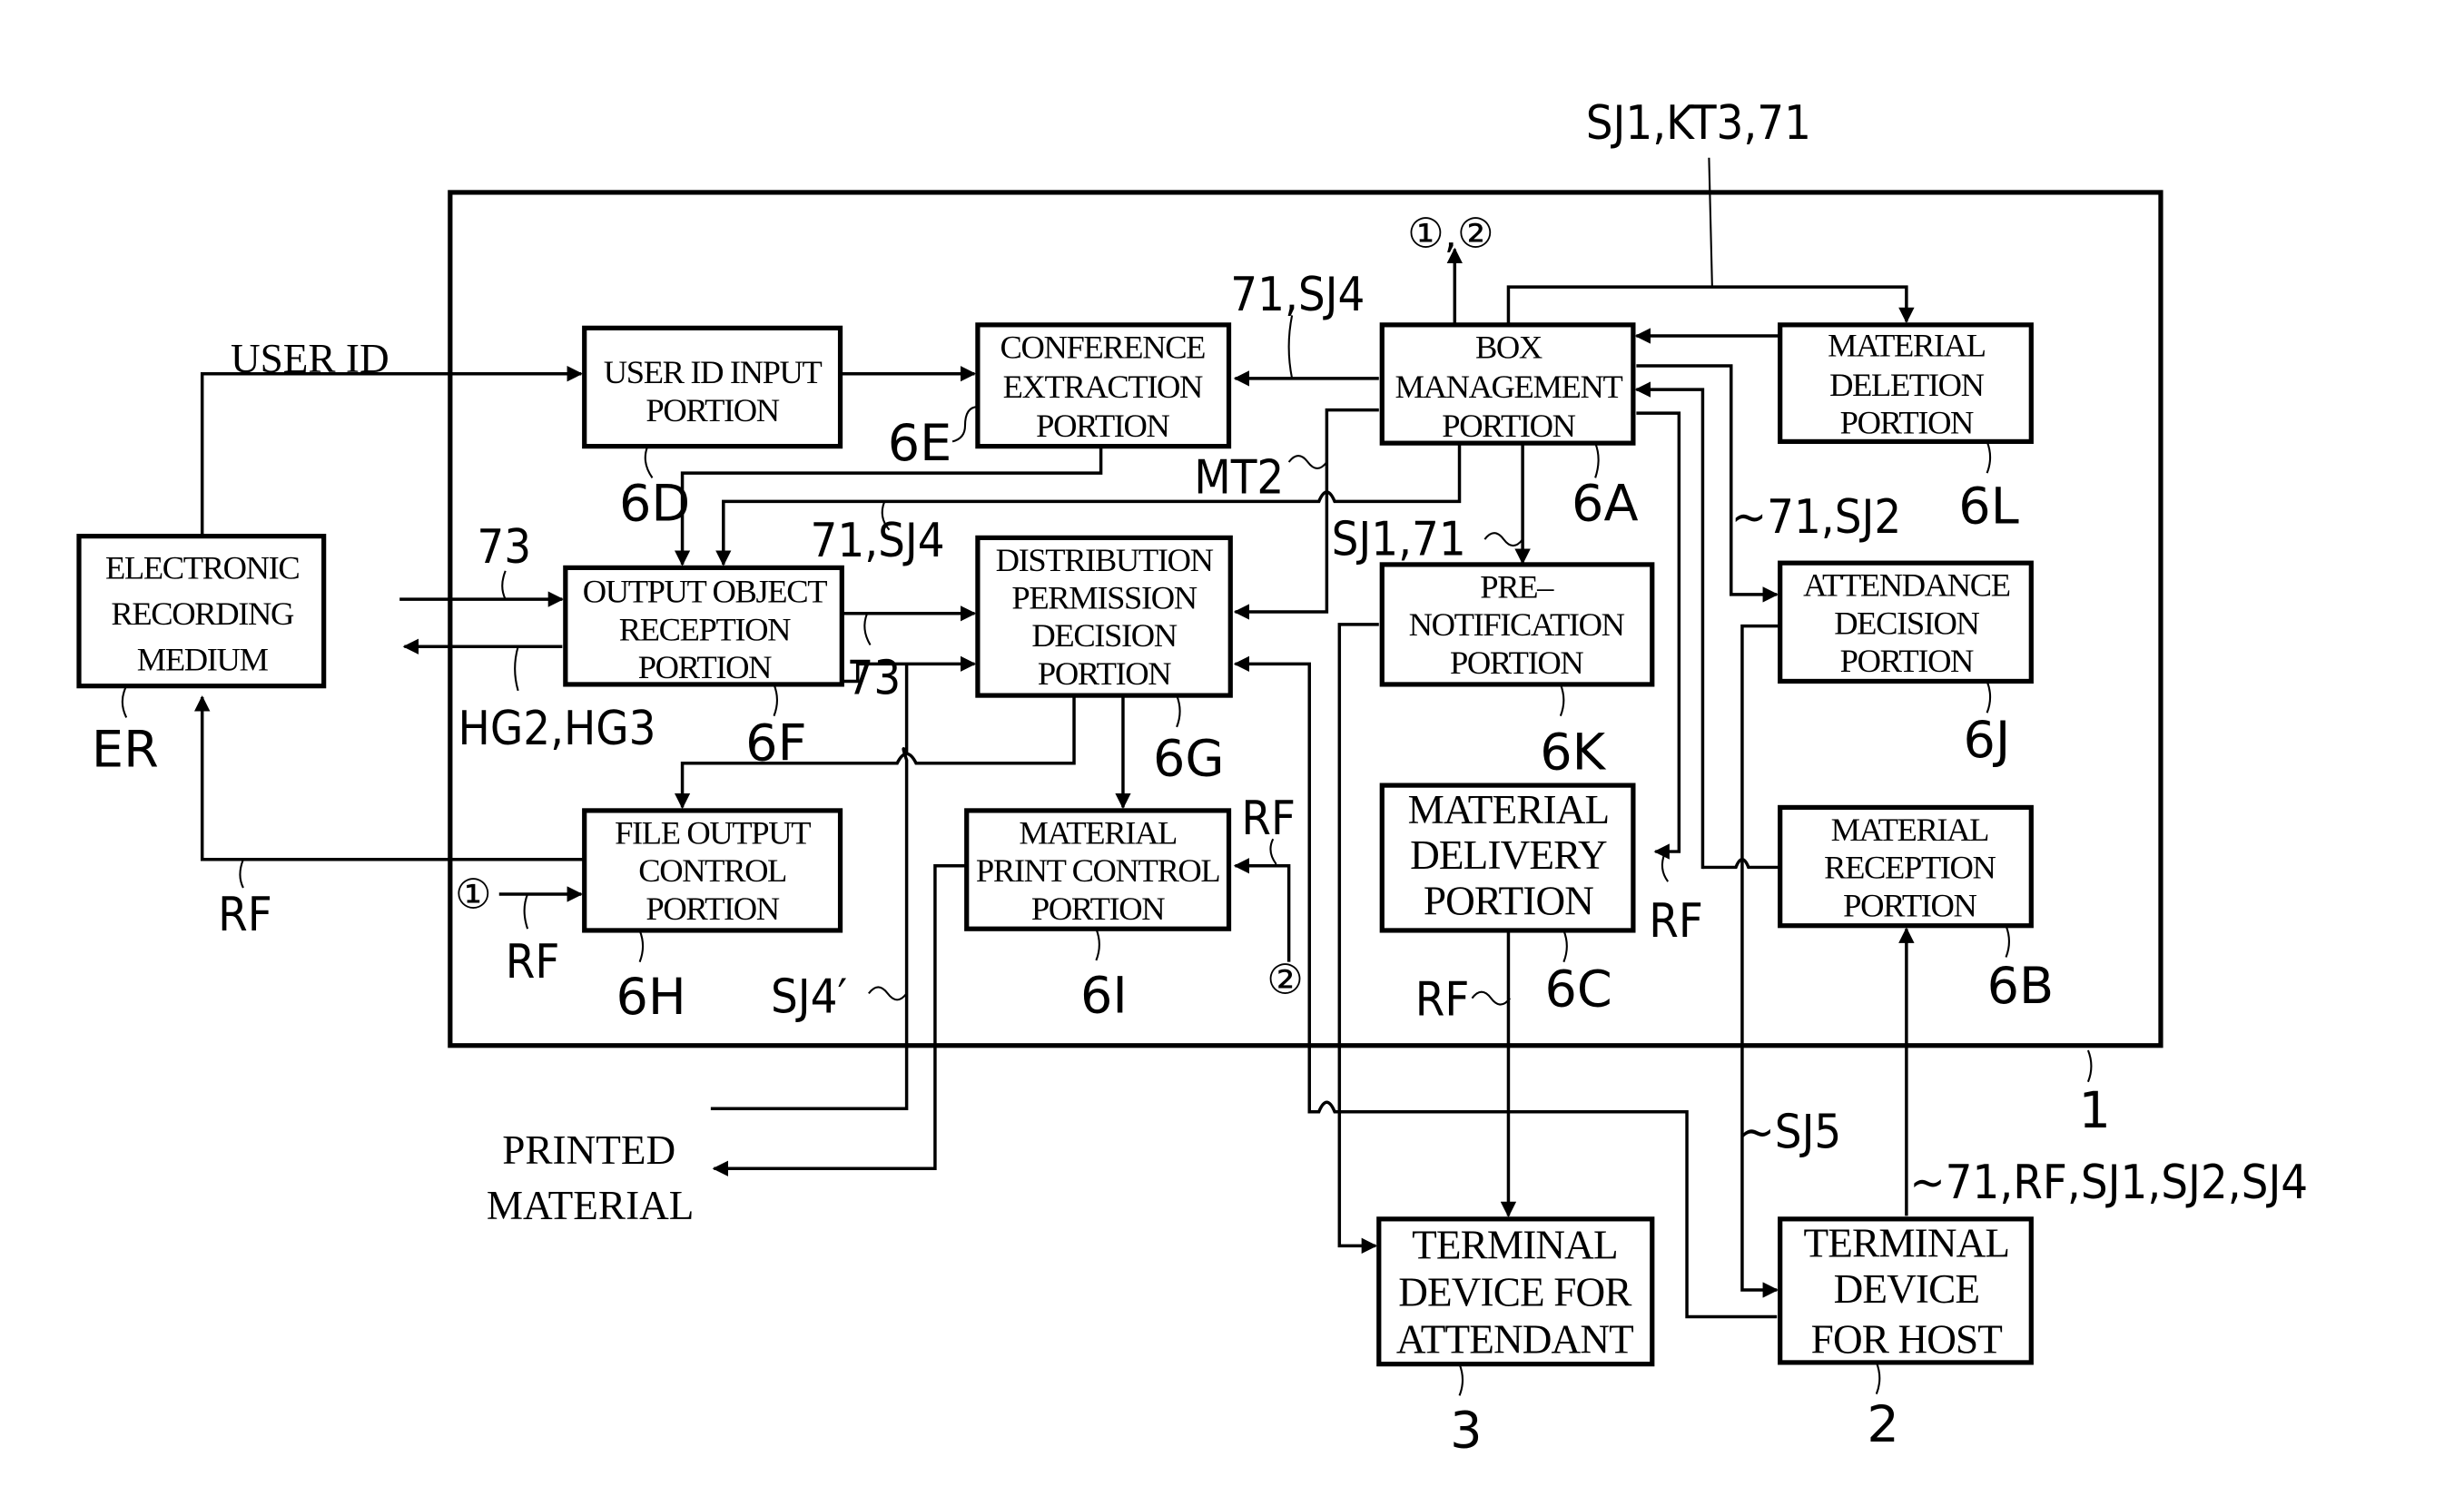 This screenshot has width=2464, height=1506. I want to click on ref-label: 6J, so click(1987, 740).